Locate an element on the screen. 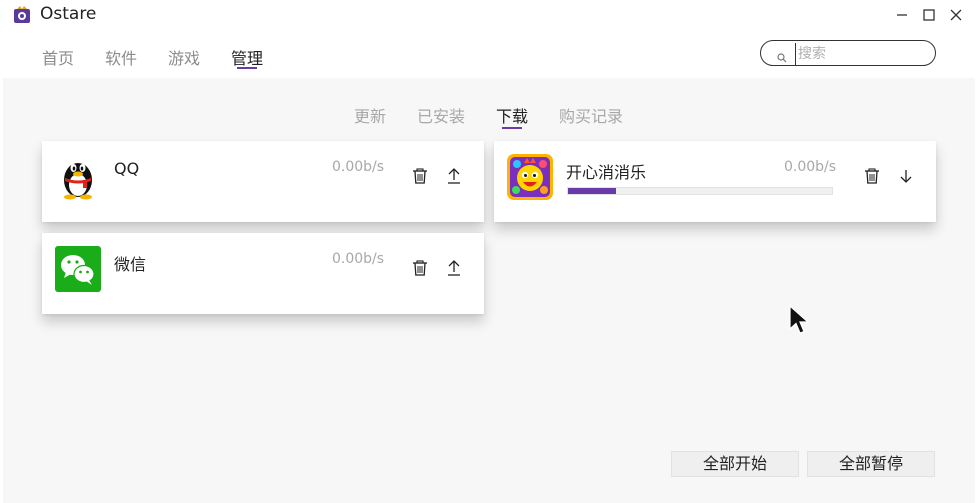 This screenshot has height=503, width=976. qq-penguin-icon is located at coordinates (78, 177).